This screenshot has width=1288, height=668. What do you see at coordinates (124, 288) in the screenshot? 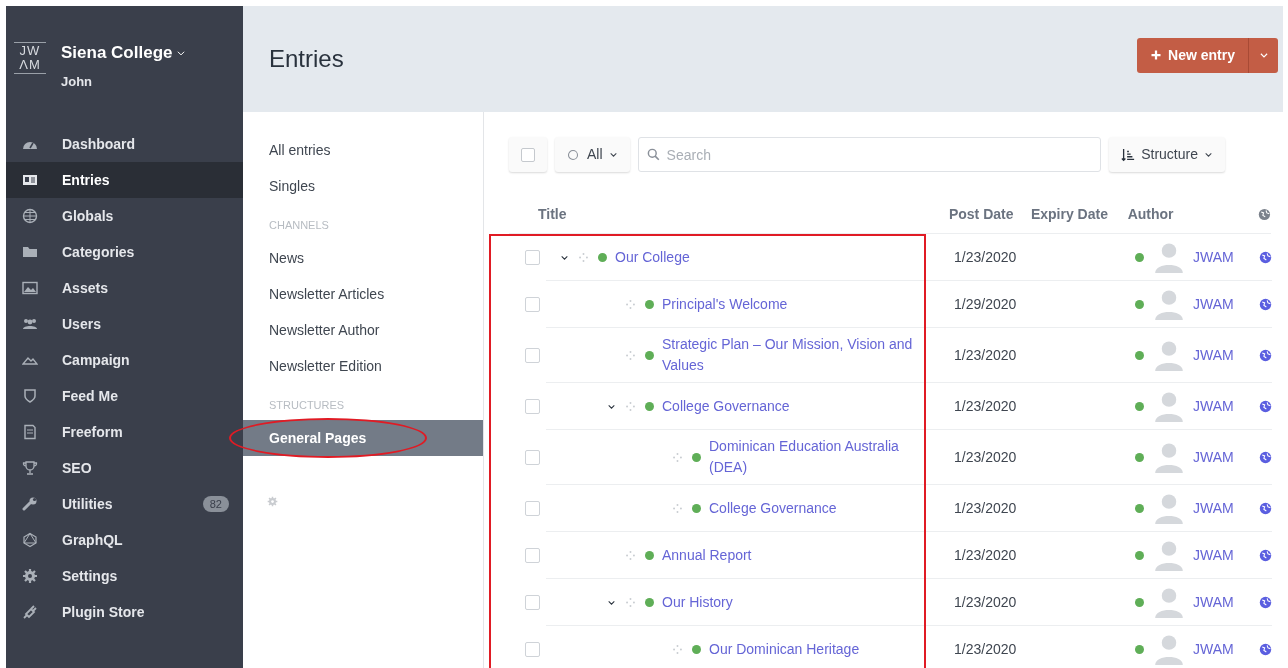
I see `nav-item: Assets` at bounding box center [124, 288].